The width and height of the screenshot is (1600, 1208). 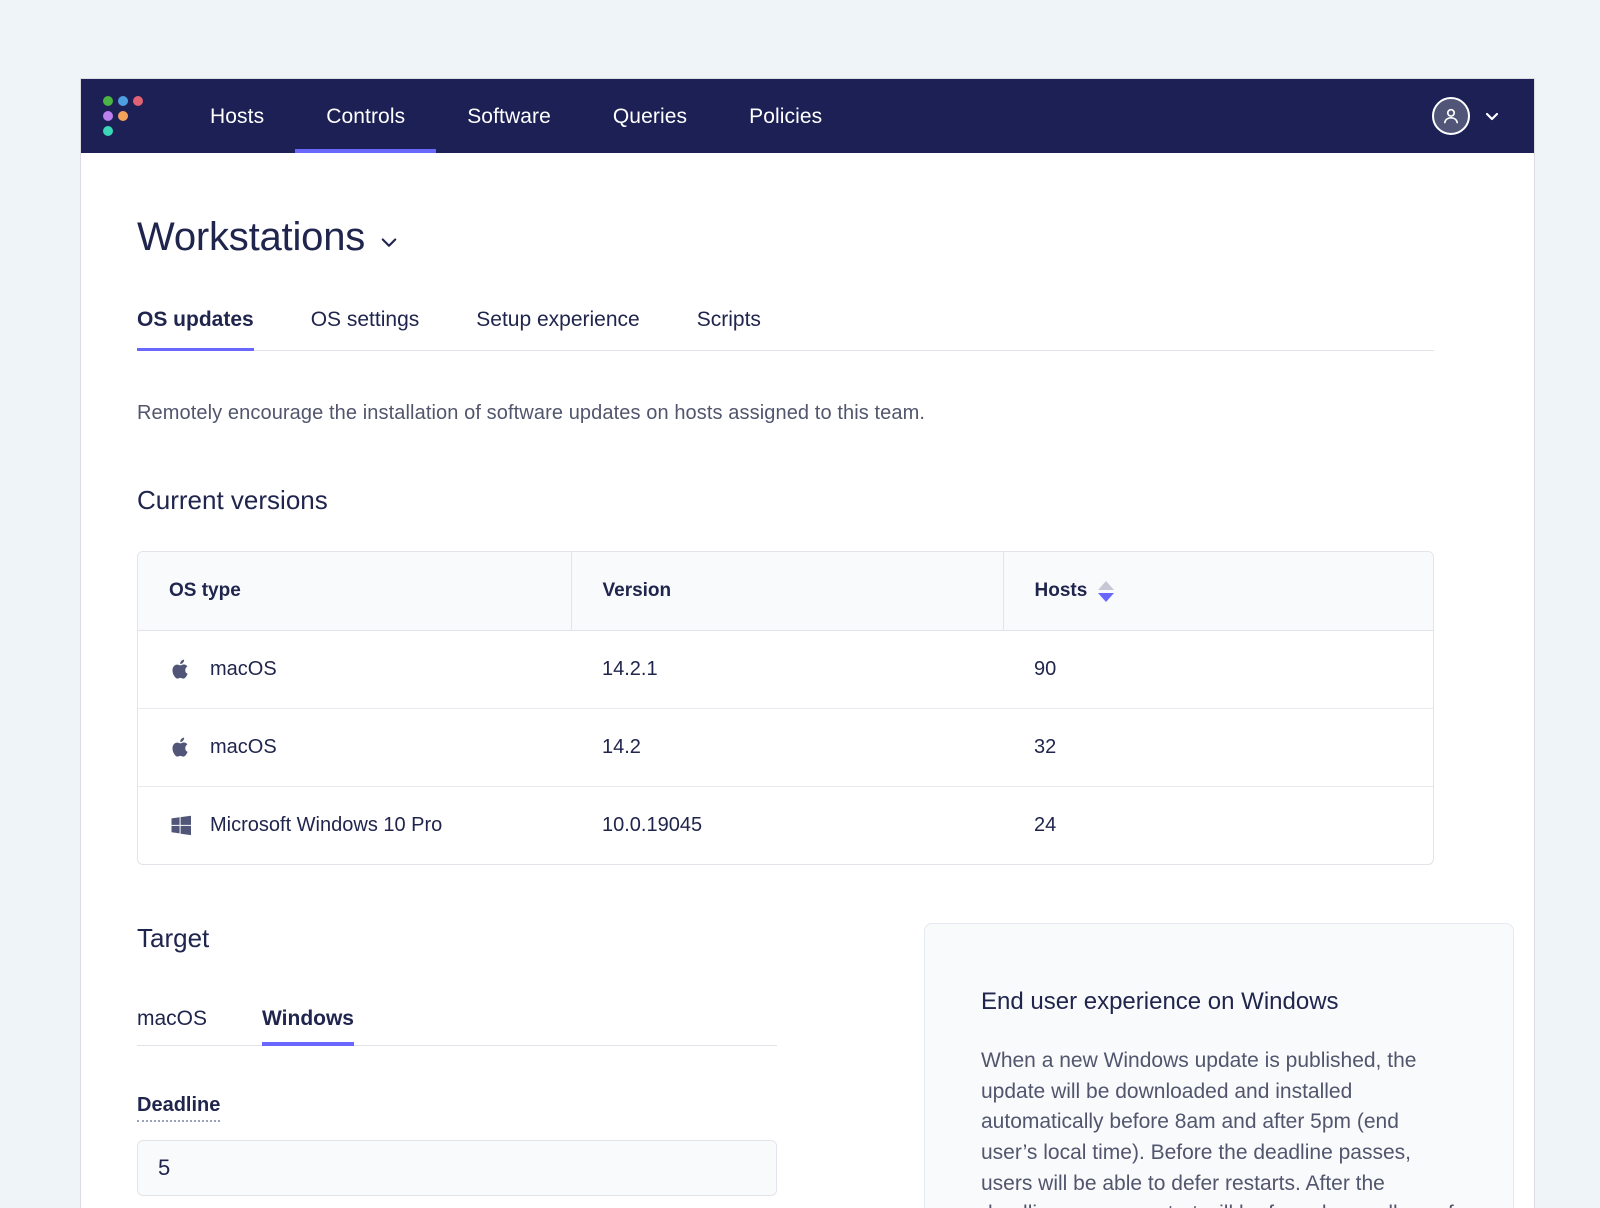 I want to click on user-avatar-icon, so click(x=1451, y=116).